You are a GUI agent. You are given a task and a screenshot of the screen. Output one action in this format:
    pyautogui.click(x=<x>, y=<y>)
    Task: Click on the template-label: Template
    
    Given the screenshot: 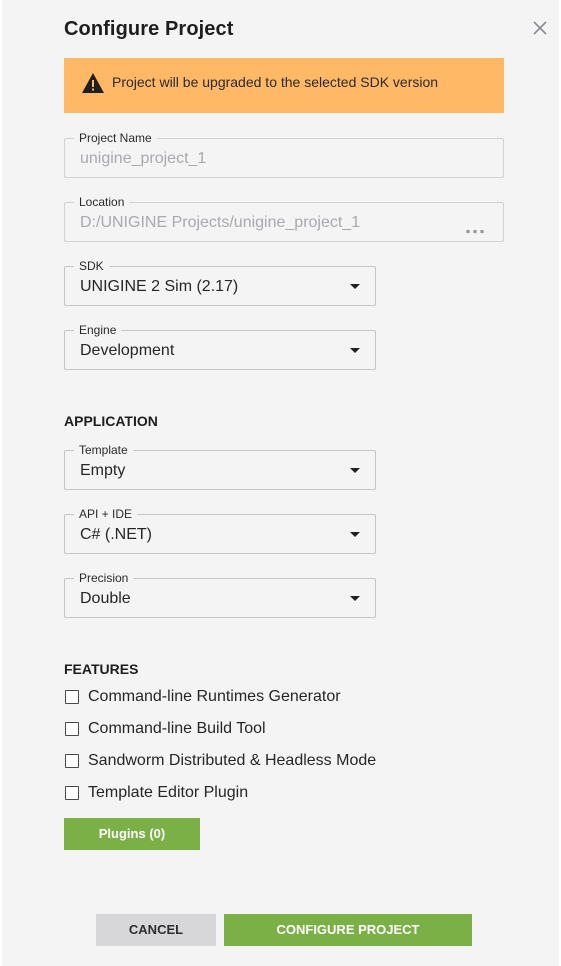 What is the action you would take?
    pyautogui.click(x=103, y=450)
    